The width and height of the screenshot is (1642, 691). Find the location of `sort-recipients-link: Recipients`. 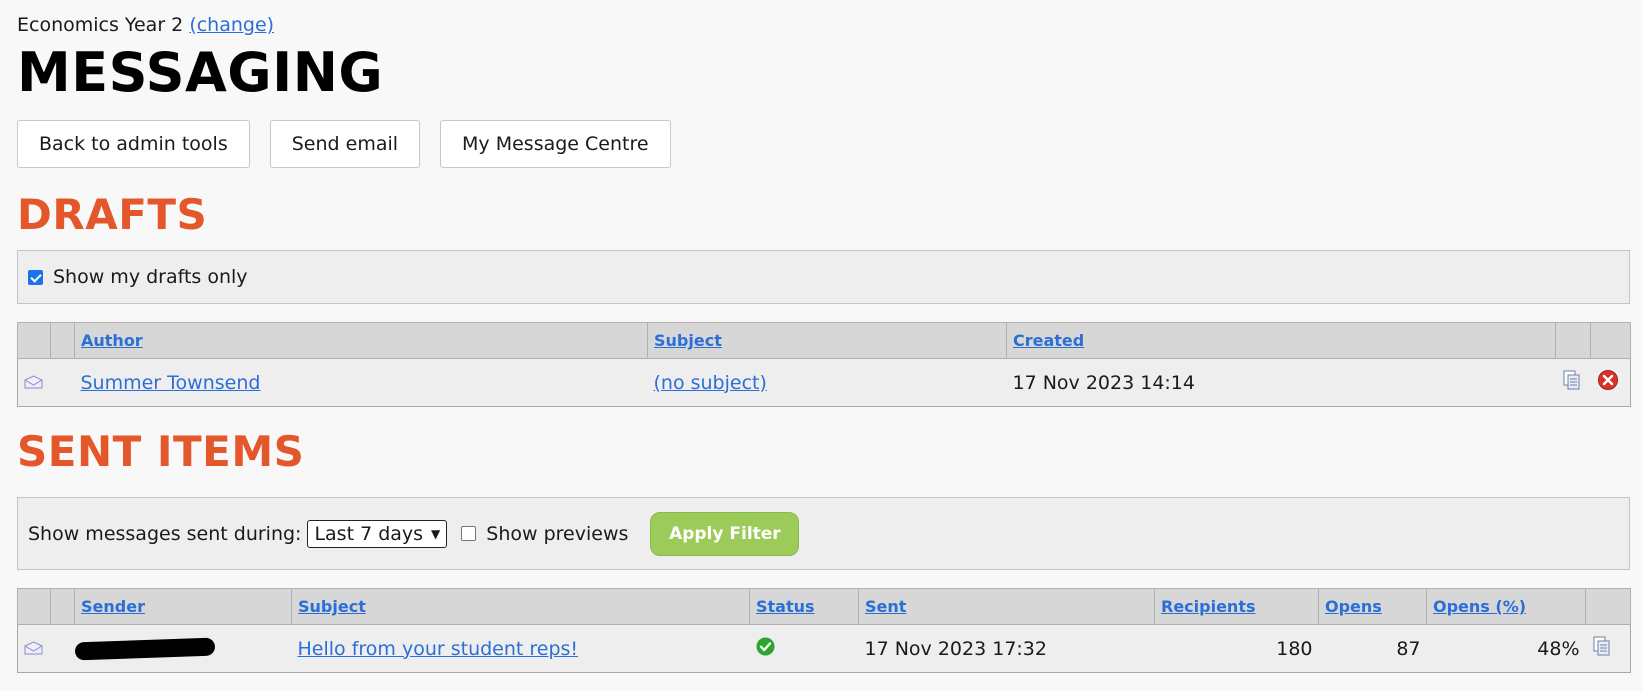

sort-recipients-link: Recipients is located at coordinates (1208, 606).